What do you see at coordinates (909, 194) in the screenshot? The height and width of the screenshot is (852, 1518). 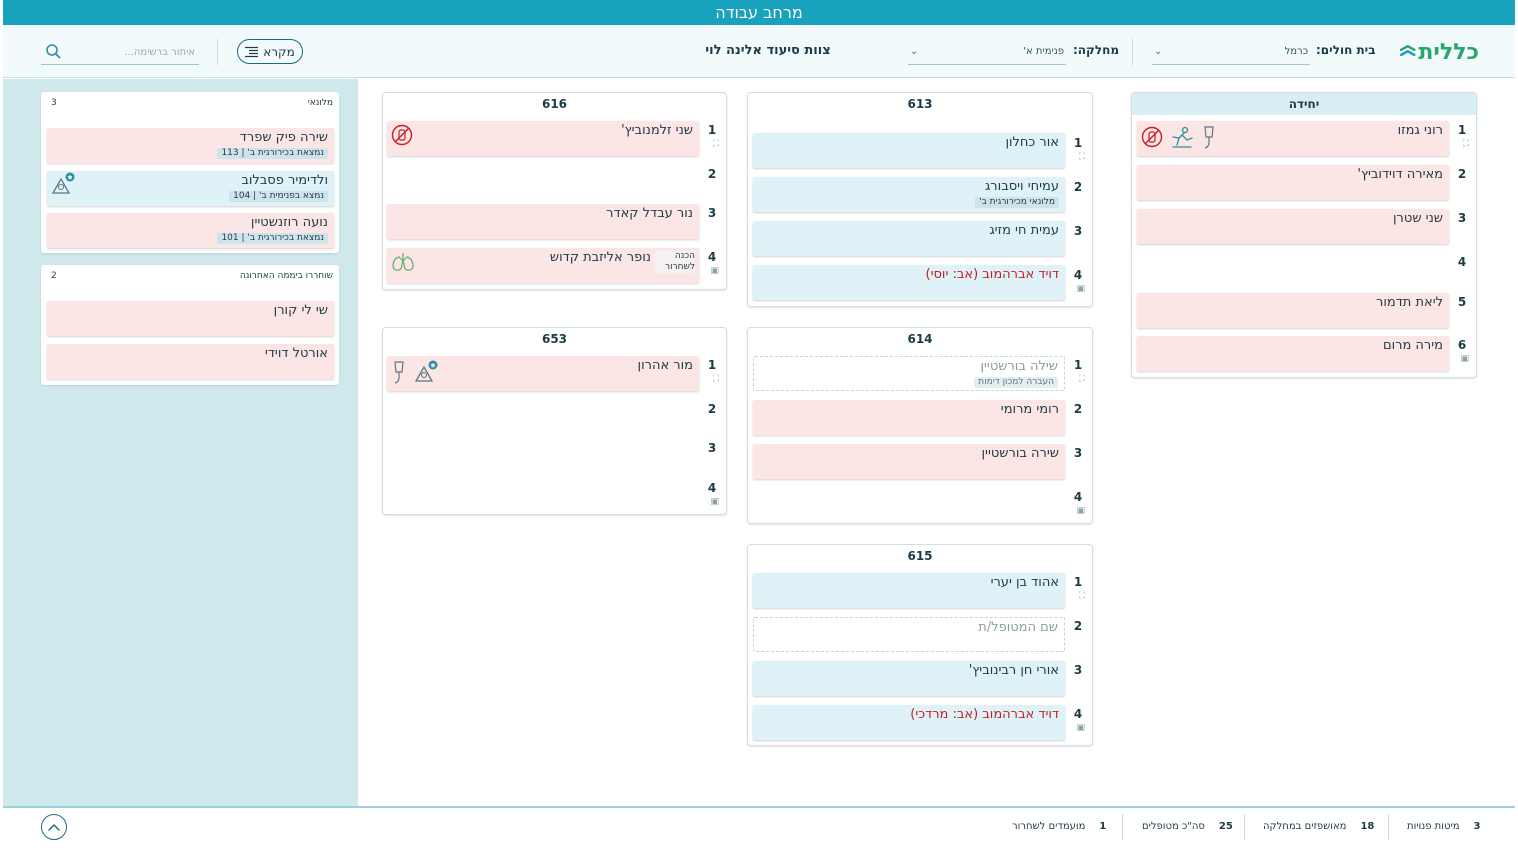 I see `patient-card: עמיחי ויסבורג מלונאי מכירורגית ב'` at bounding box center [909, 194].